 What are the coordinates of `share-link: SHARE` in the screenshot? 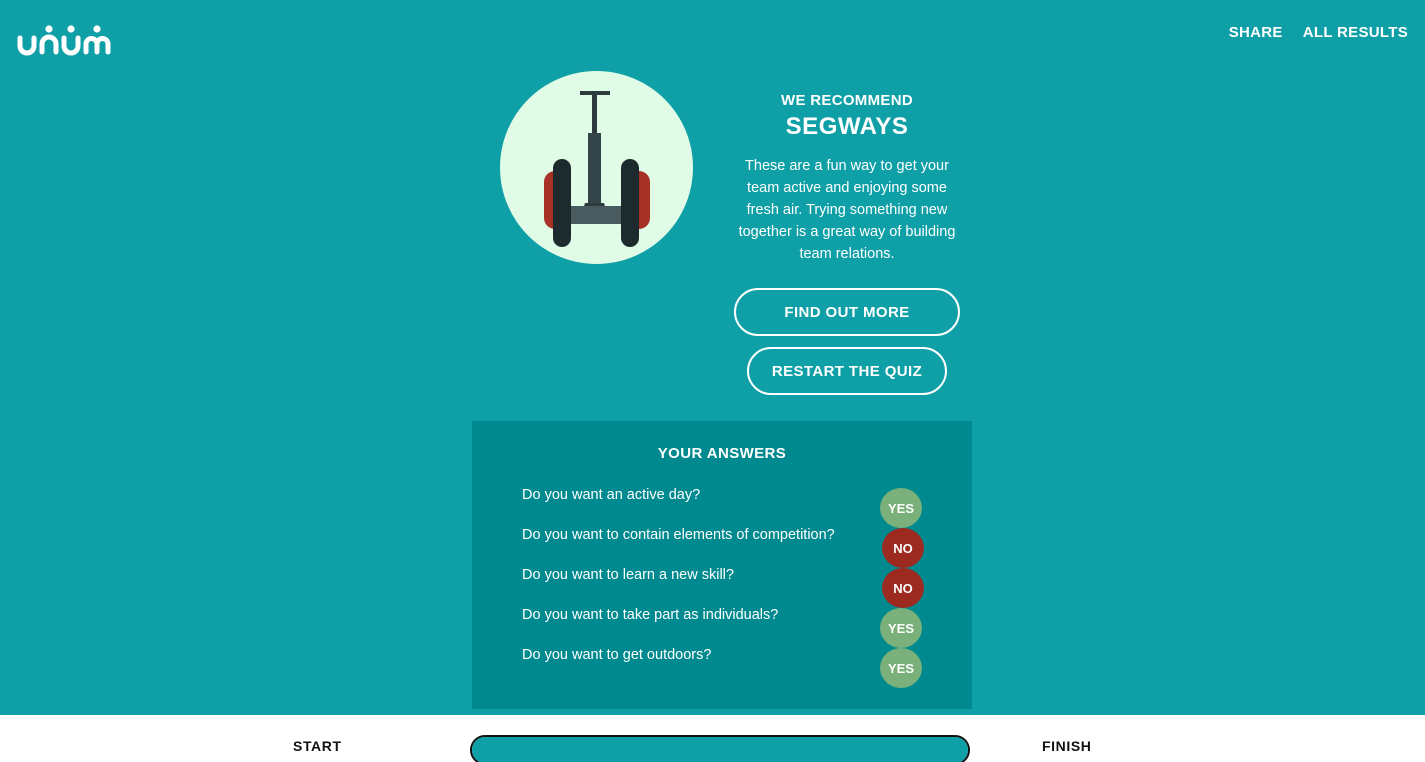 It's located at (1256, 32).